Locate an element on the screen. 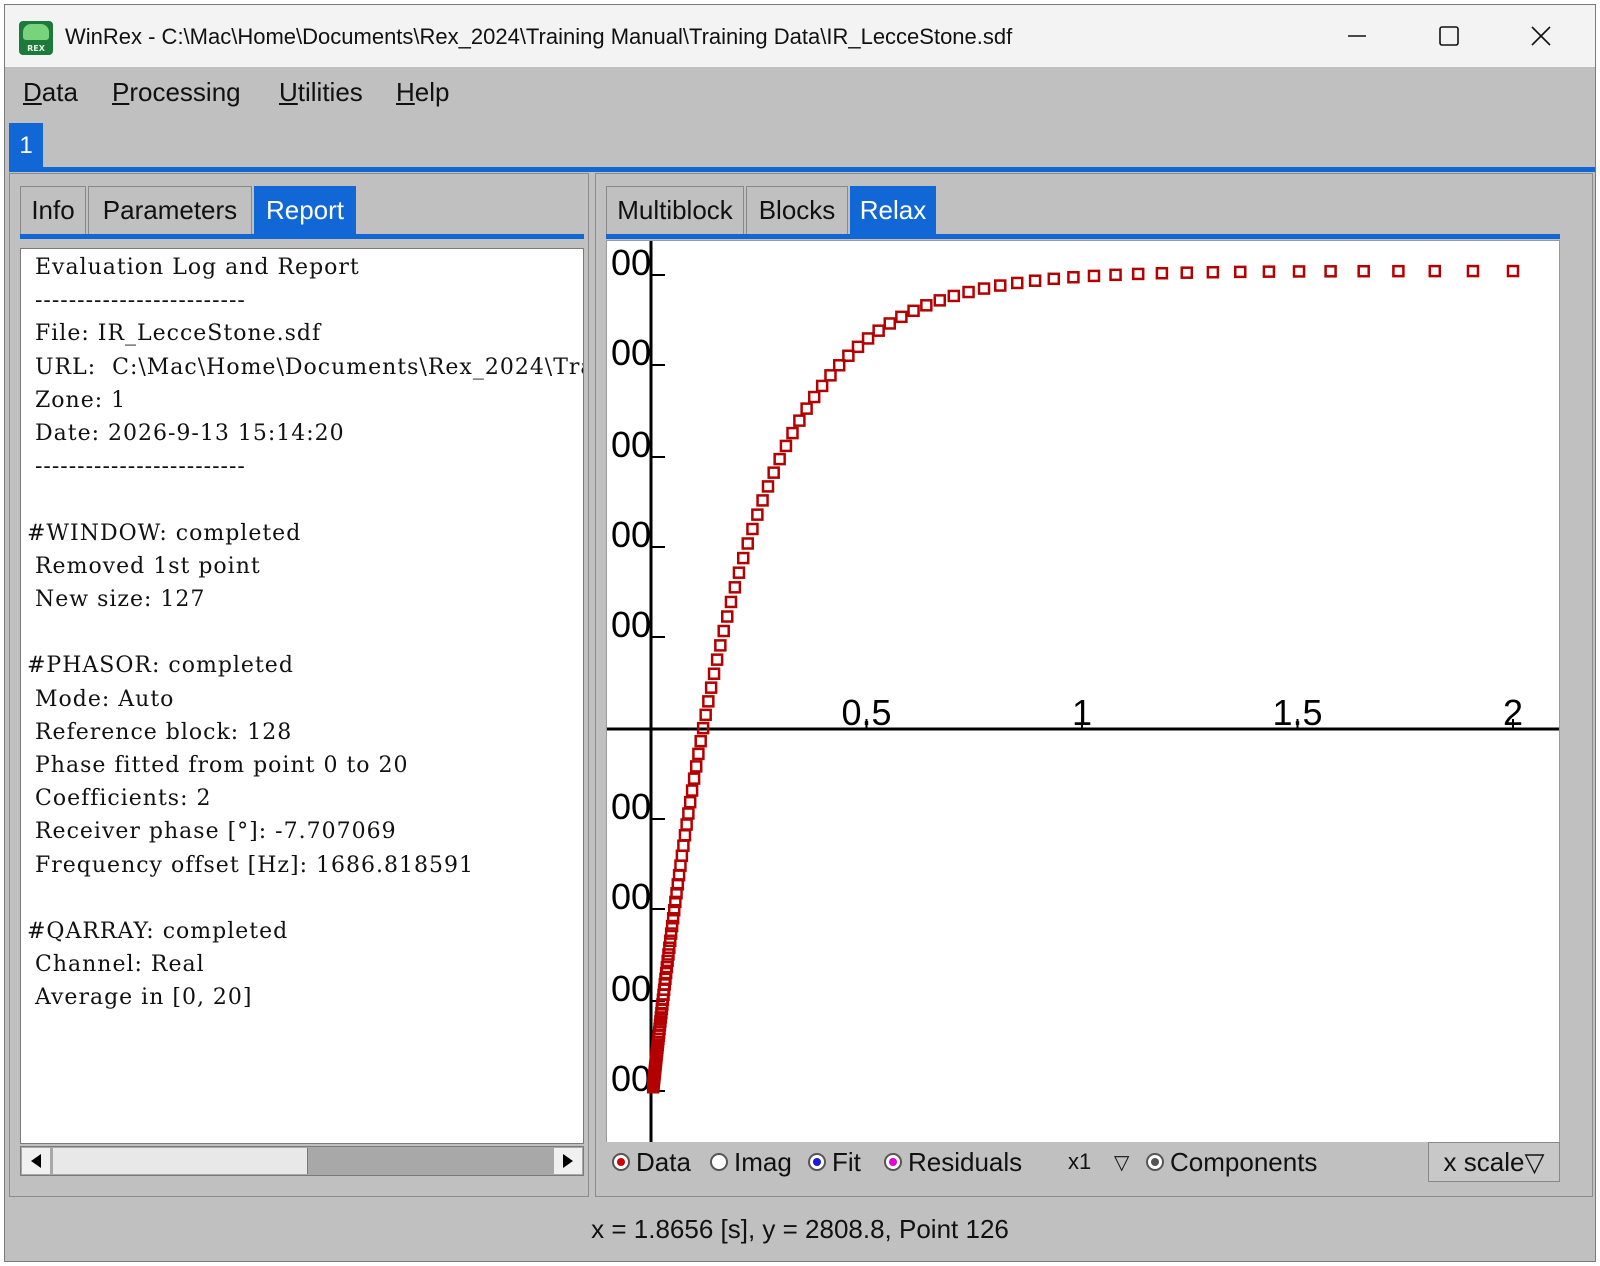  minimize-button is located at coordinates (1357, 36).